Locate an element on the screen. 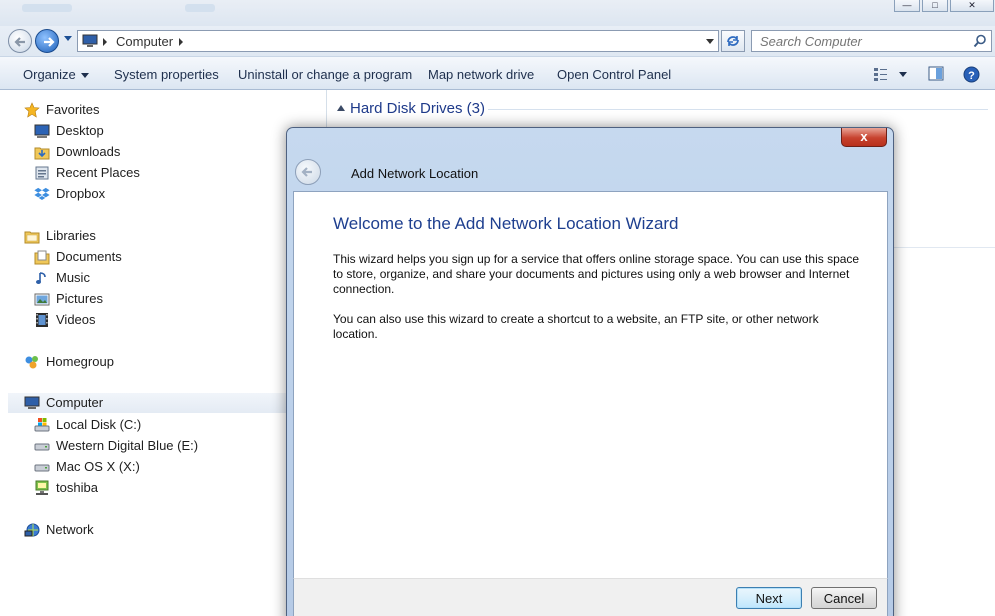 The height and width of the screenshot is (616, 995). help-icon: ? is located at coordinates (971, 74).